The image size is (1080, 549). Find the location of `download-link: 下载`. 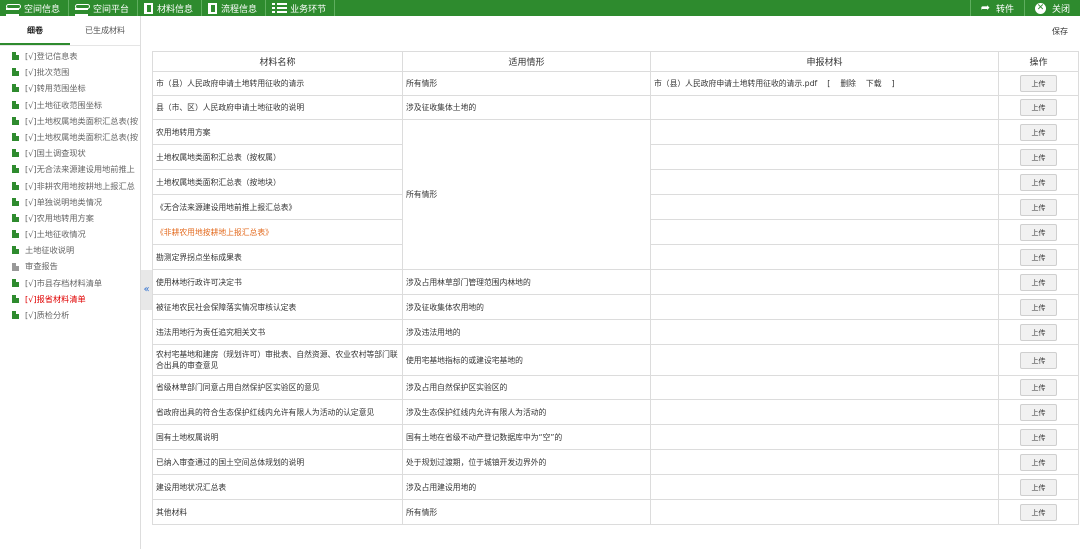

download-link: 下载 is located at coordinates (874, 83).